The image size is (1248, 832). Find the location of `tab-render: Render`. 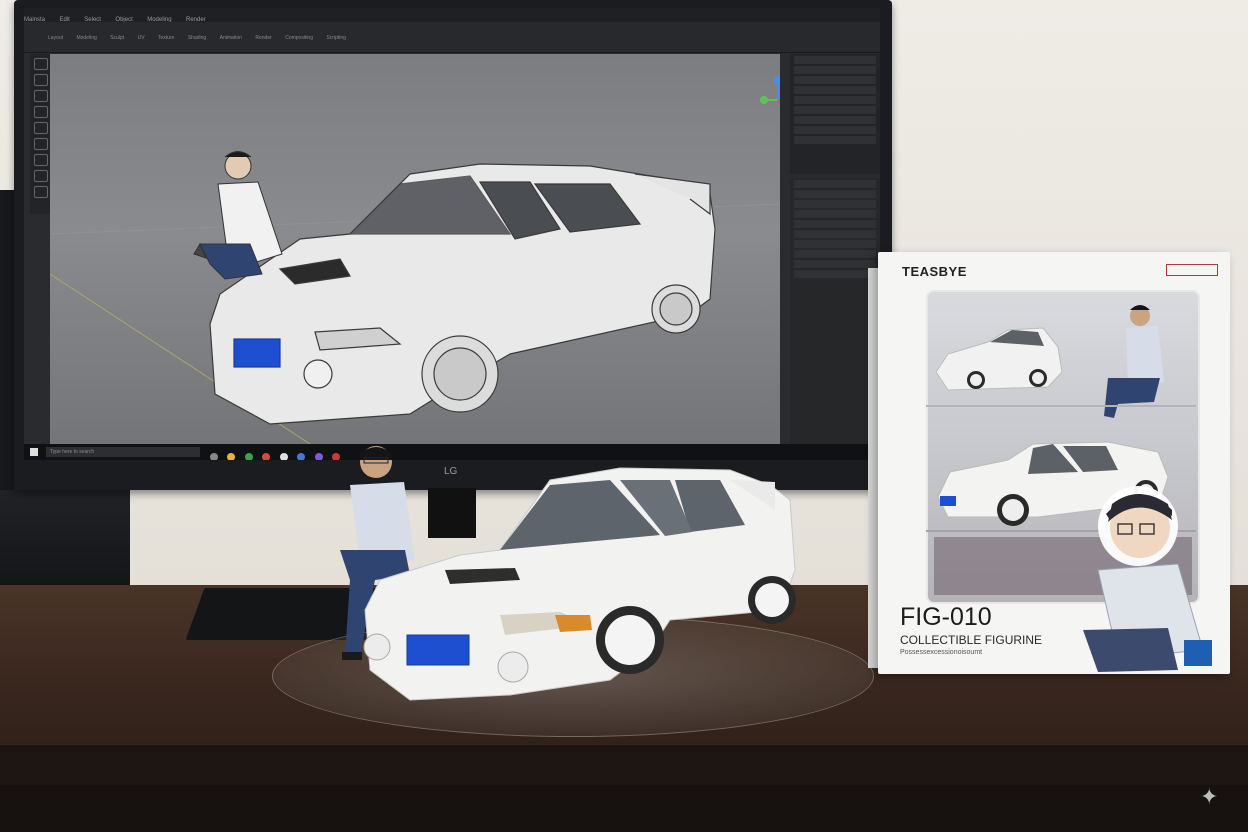

tab-render: Render is located at coordinates (263, 38).